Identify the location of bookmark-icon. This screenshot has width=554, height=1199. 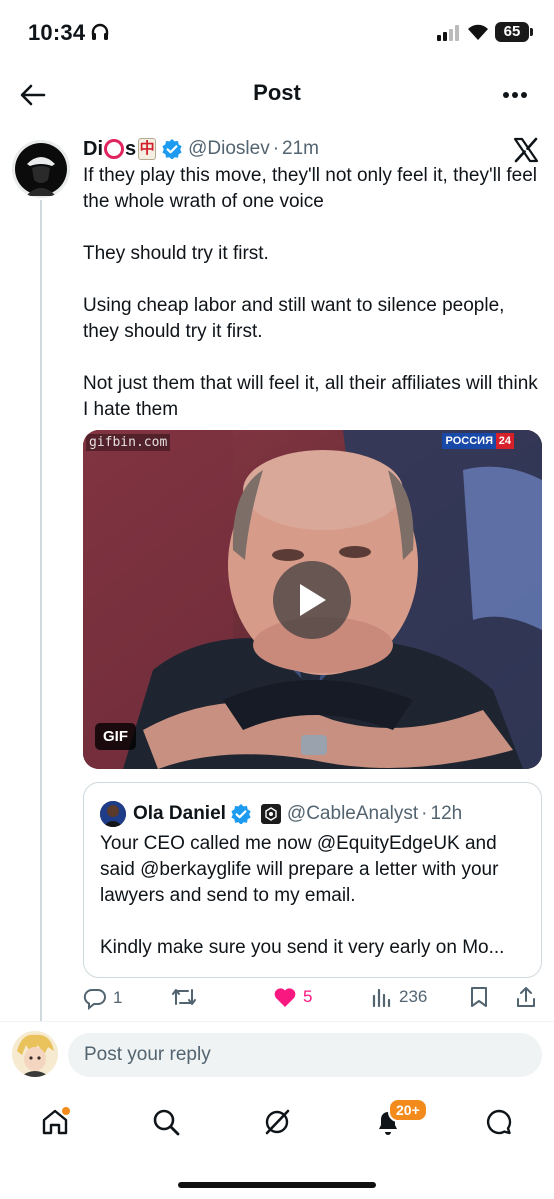
(479, 997).